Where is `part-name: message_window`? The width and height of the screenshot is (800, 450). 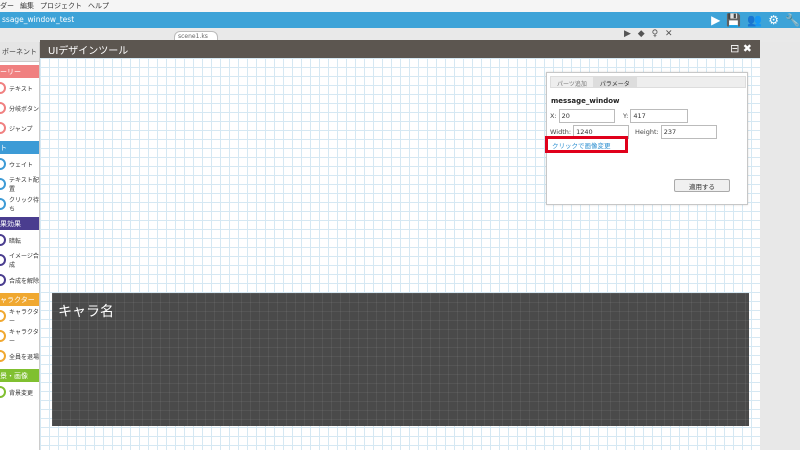 part-name: message_window is located at coordinates (585, 101).